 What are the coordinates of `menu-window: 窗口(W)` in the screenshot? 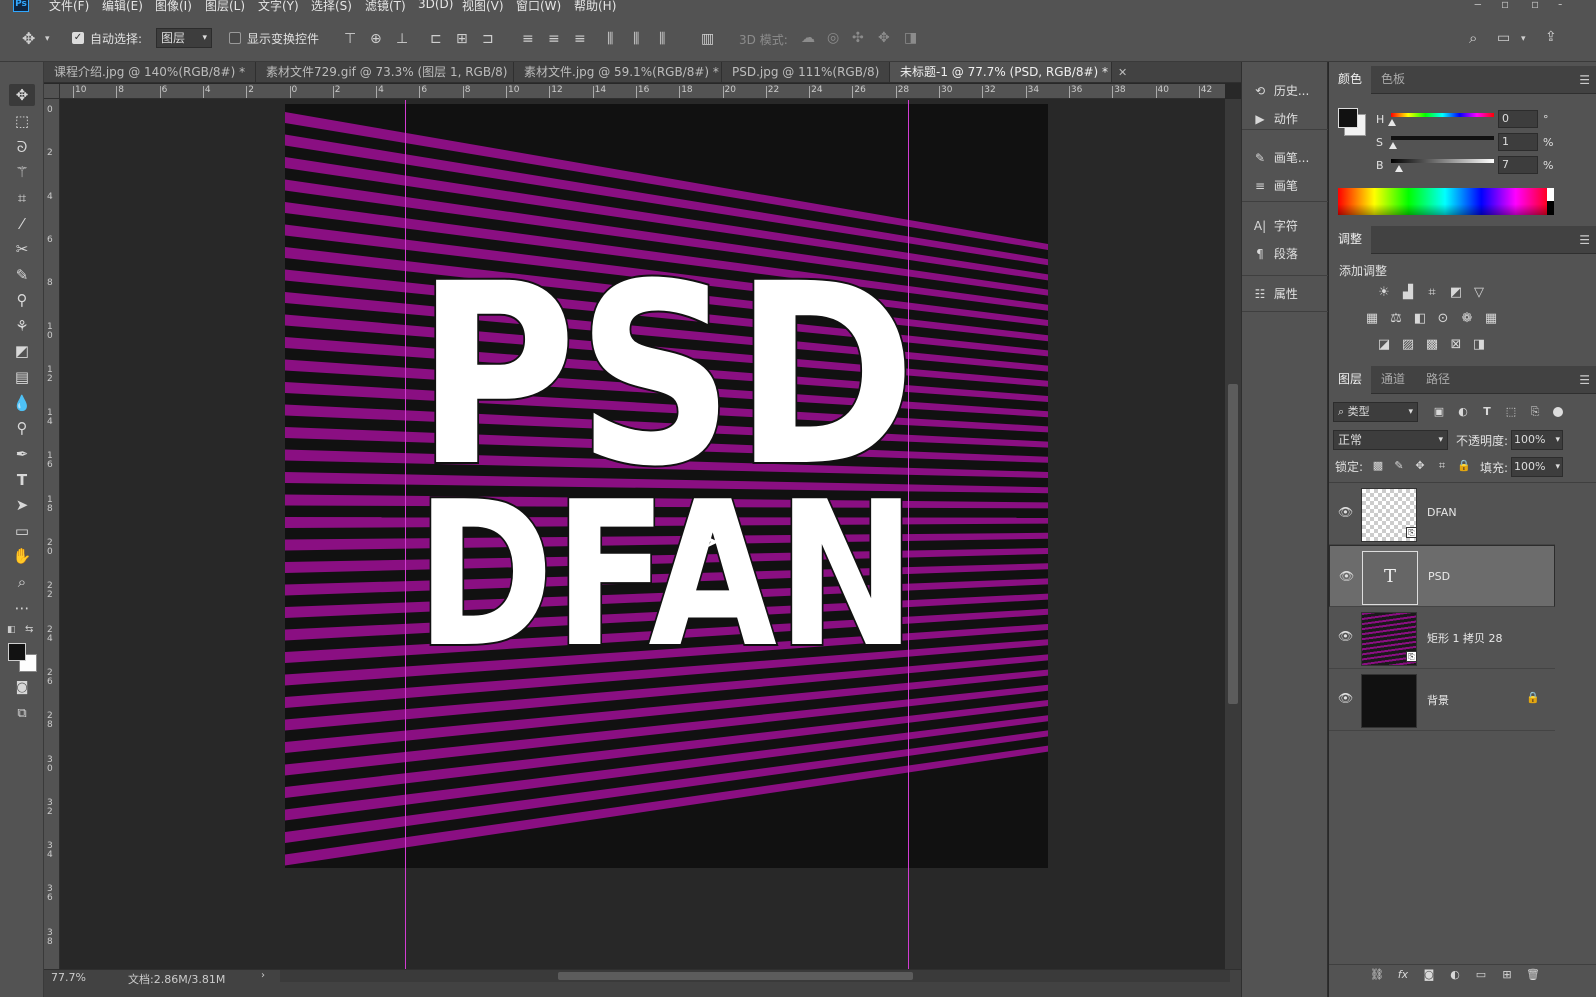 It's located at (538, 7).